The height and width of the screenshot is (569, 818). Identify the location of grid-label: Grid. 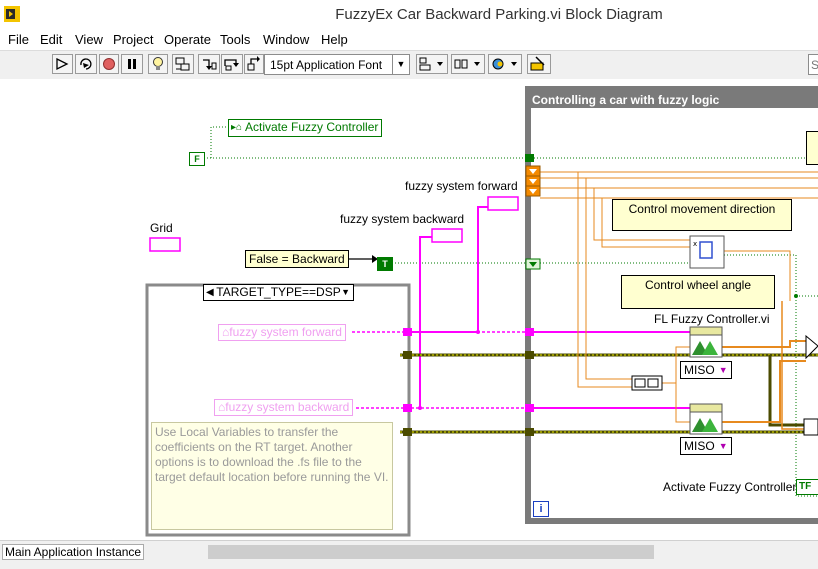
(161, 228).